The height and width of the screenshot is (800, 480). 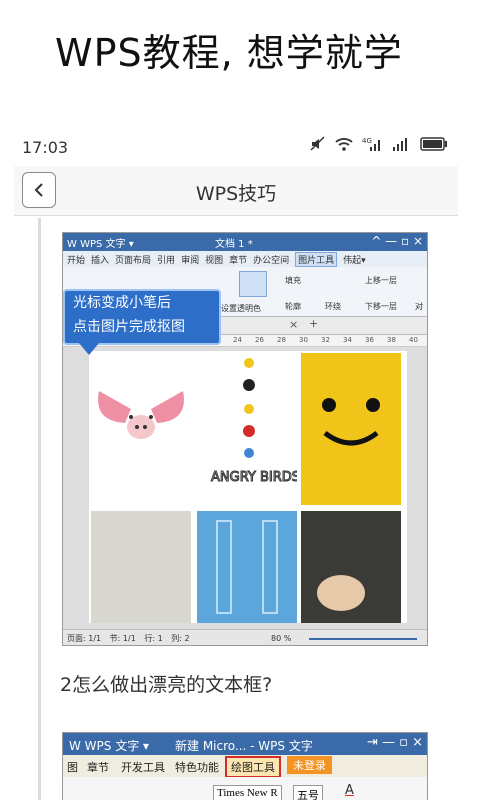 I want to click on ribbon-label: 轮廓, so click(x=293, y=306).